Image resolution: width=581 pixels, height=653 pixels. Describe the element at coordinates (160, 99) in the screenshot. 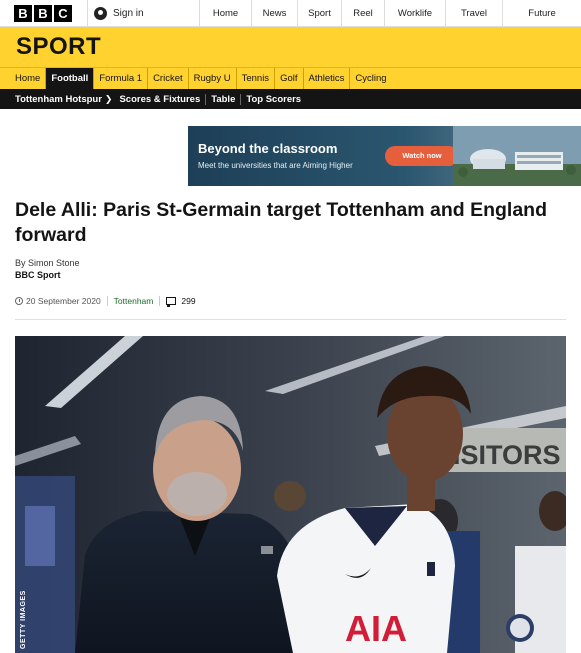

I see `subnav-scores-fixtures: Scores & Fixtures` at that location.